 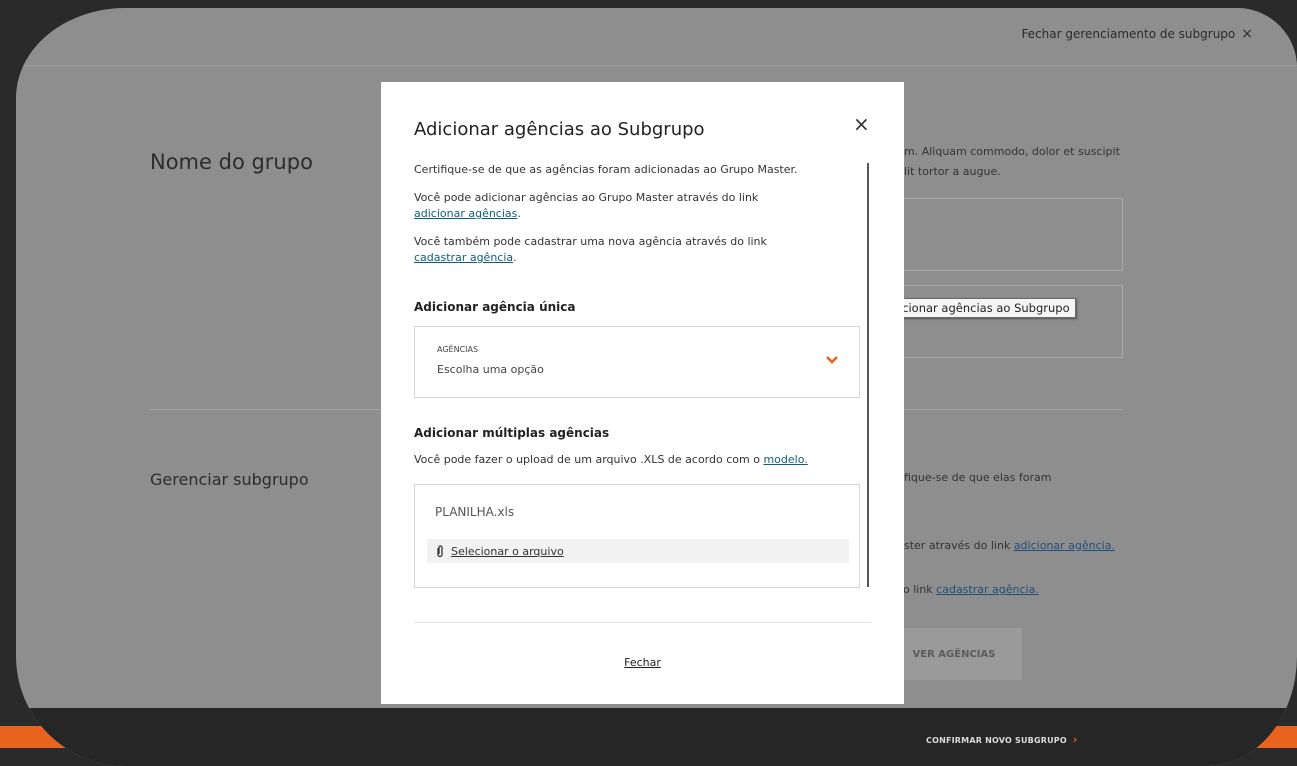 I want to click on modal-title: Adicionar agências ao Subgrupo, so click(x=559, y=129).